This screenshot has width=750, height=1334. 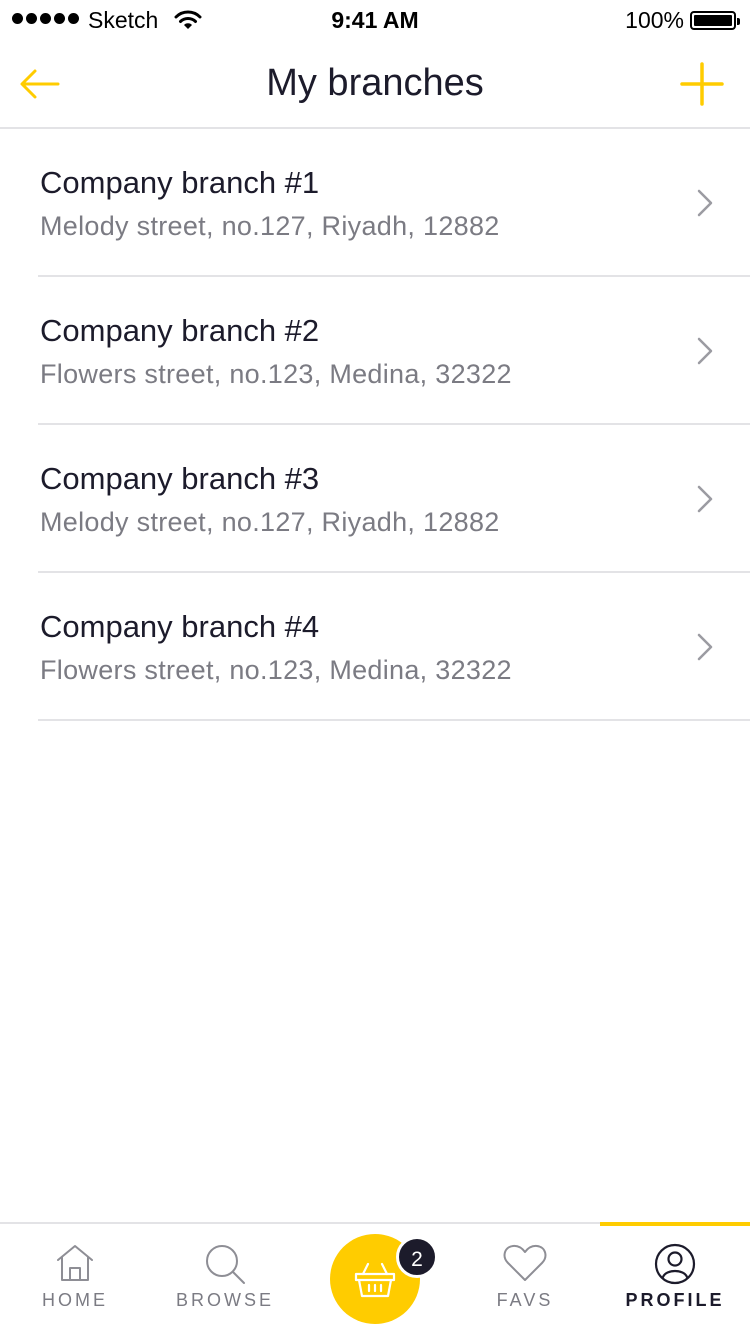 I want to click on plus-icon, so click(x=702, y=84).